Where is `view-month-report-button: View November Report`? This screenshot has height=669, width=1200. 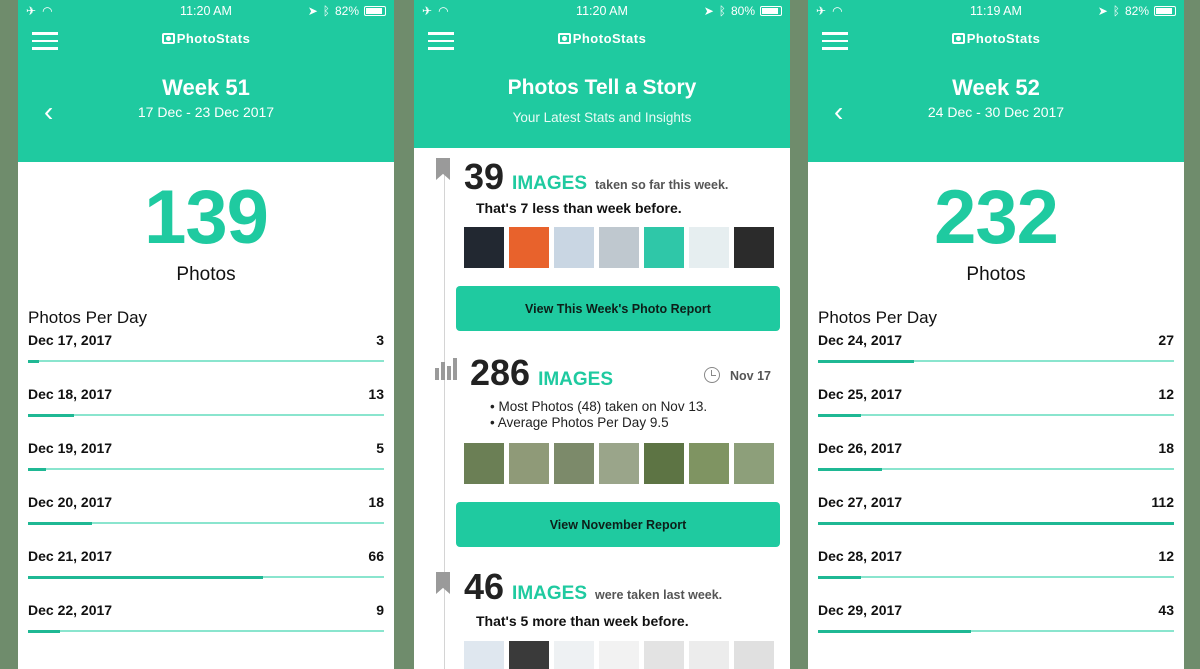
view-month-report-button: View November Report is located at coordinates (618, 524).